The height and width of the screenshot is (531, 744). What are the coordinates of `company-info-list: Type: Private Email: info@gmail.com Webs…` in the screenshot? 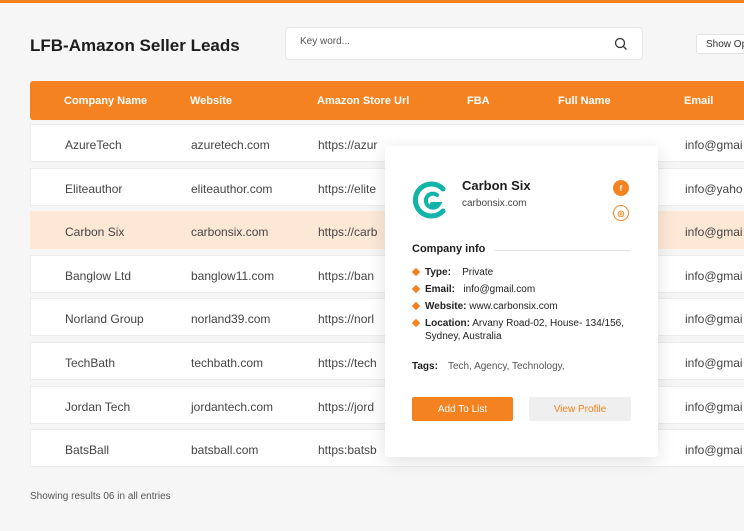 It's located at (526, 306).